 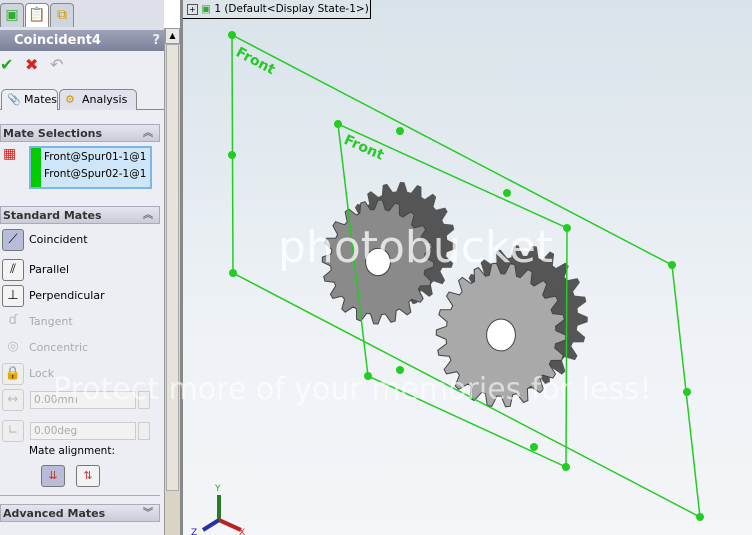 What do you see at coordinates (70, 99) in the screenshot?
I see `gear-icon: ⚙` at bounding box center [70, 99].